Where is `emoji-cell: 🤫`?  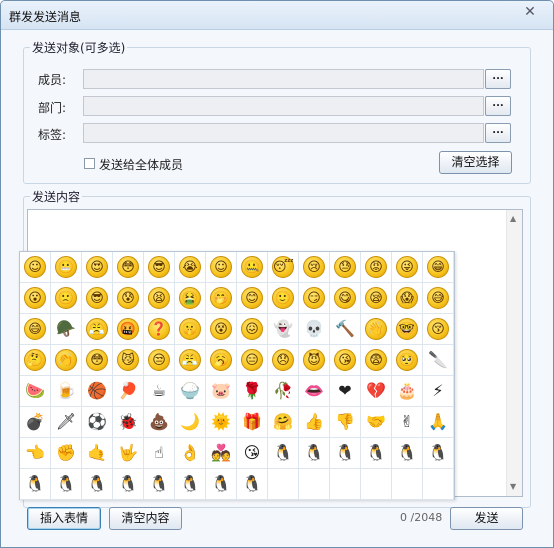 emoji-cell: 🤫 is located at coordinates (190, 329).